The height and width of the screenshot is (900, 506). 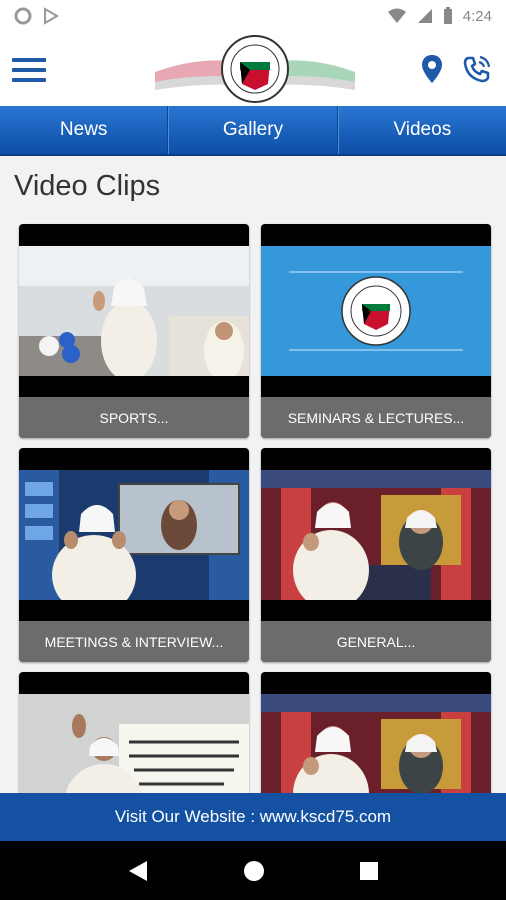 I want to click on back-icon, so click(x=138, y=871).